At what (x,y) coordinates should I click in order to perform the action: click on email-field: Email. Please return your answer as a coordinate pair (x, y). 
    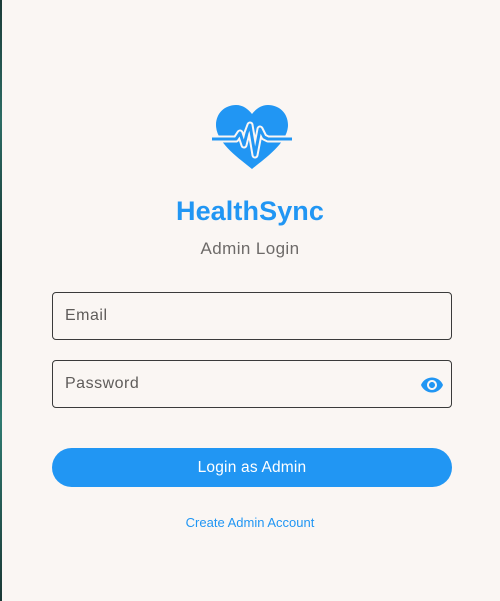
    Looking at the image, I should click on (252, 316).